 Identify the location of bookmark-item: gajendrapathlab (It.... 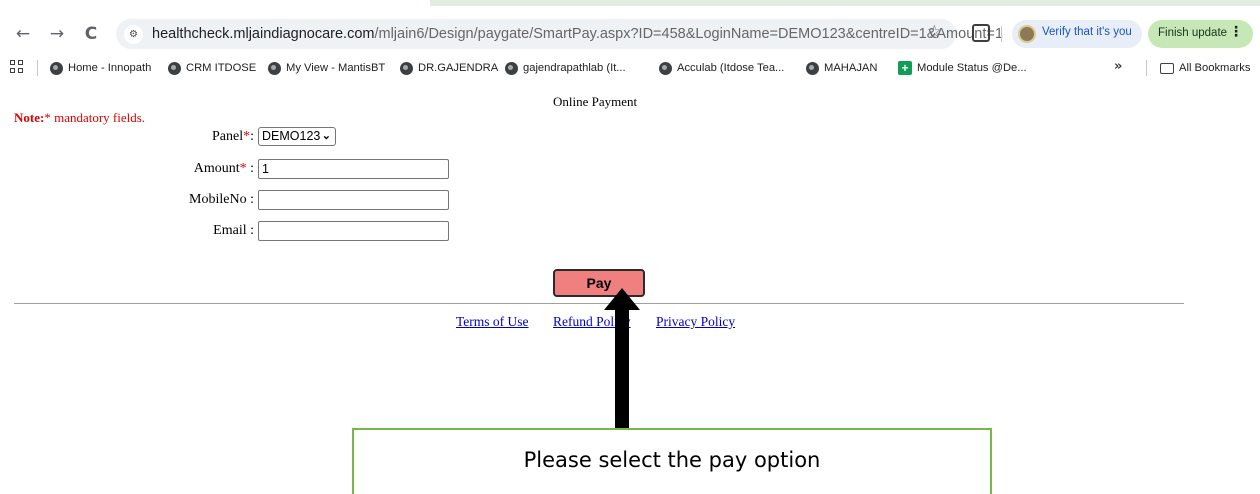
(565, 68).